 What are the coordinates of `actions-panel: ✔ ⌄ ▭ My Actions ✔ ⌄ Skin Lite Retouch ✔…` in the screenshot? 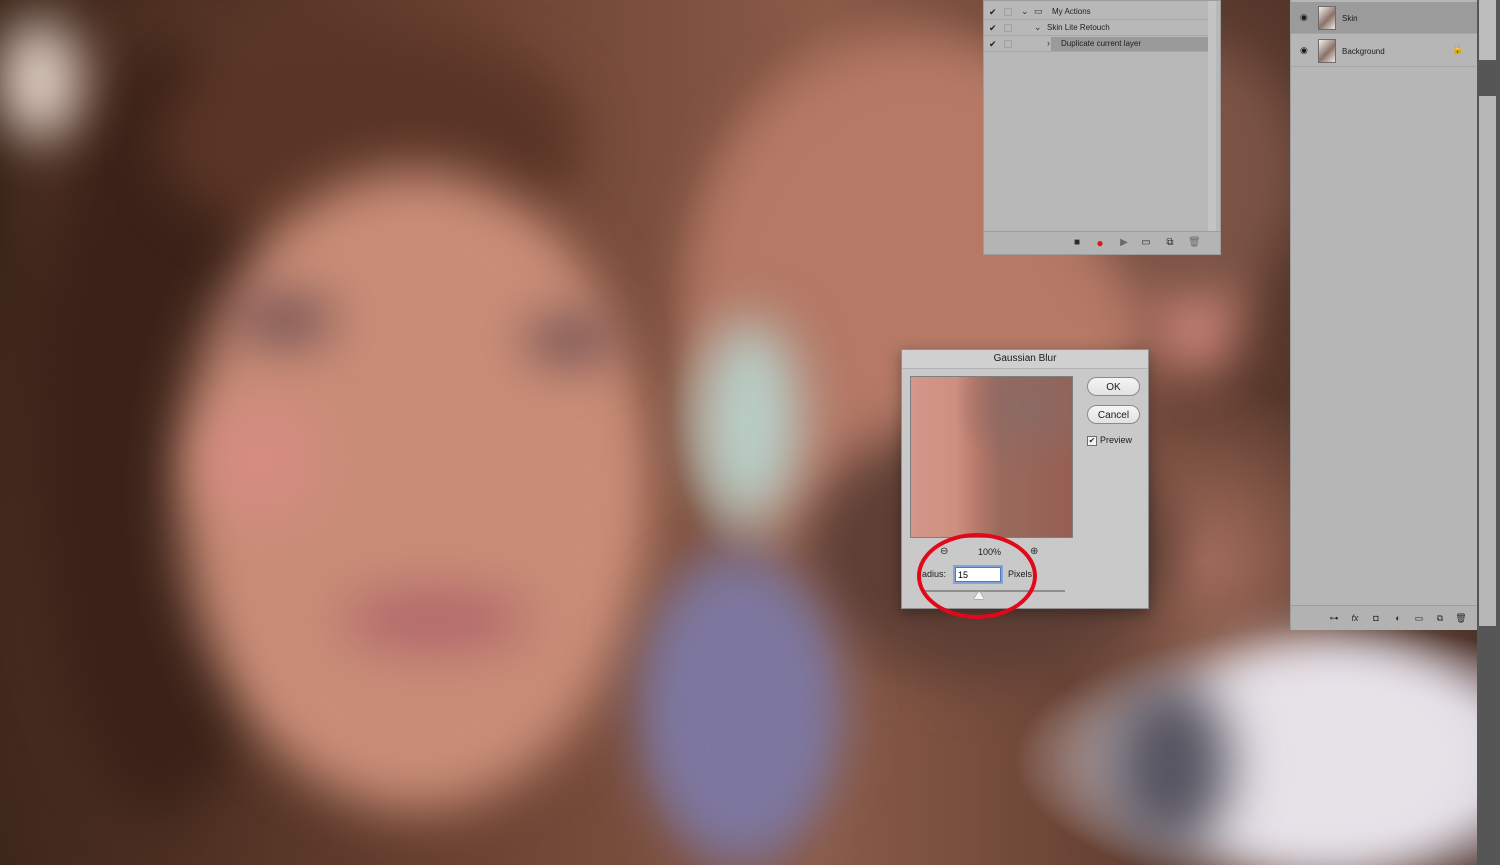 It's located at (1102, 127).